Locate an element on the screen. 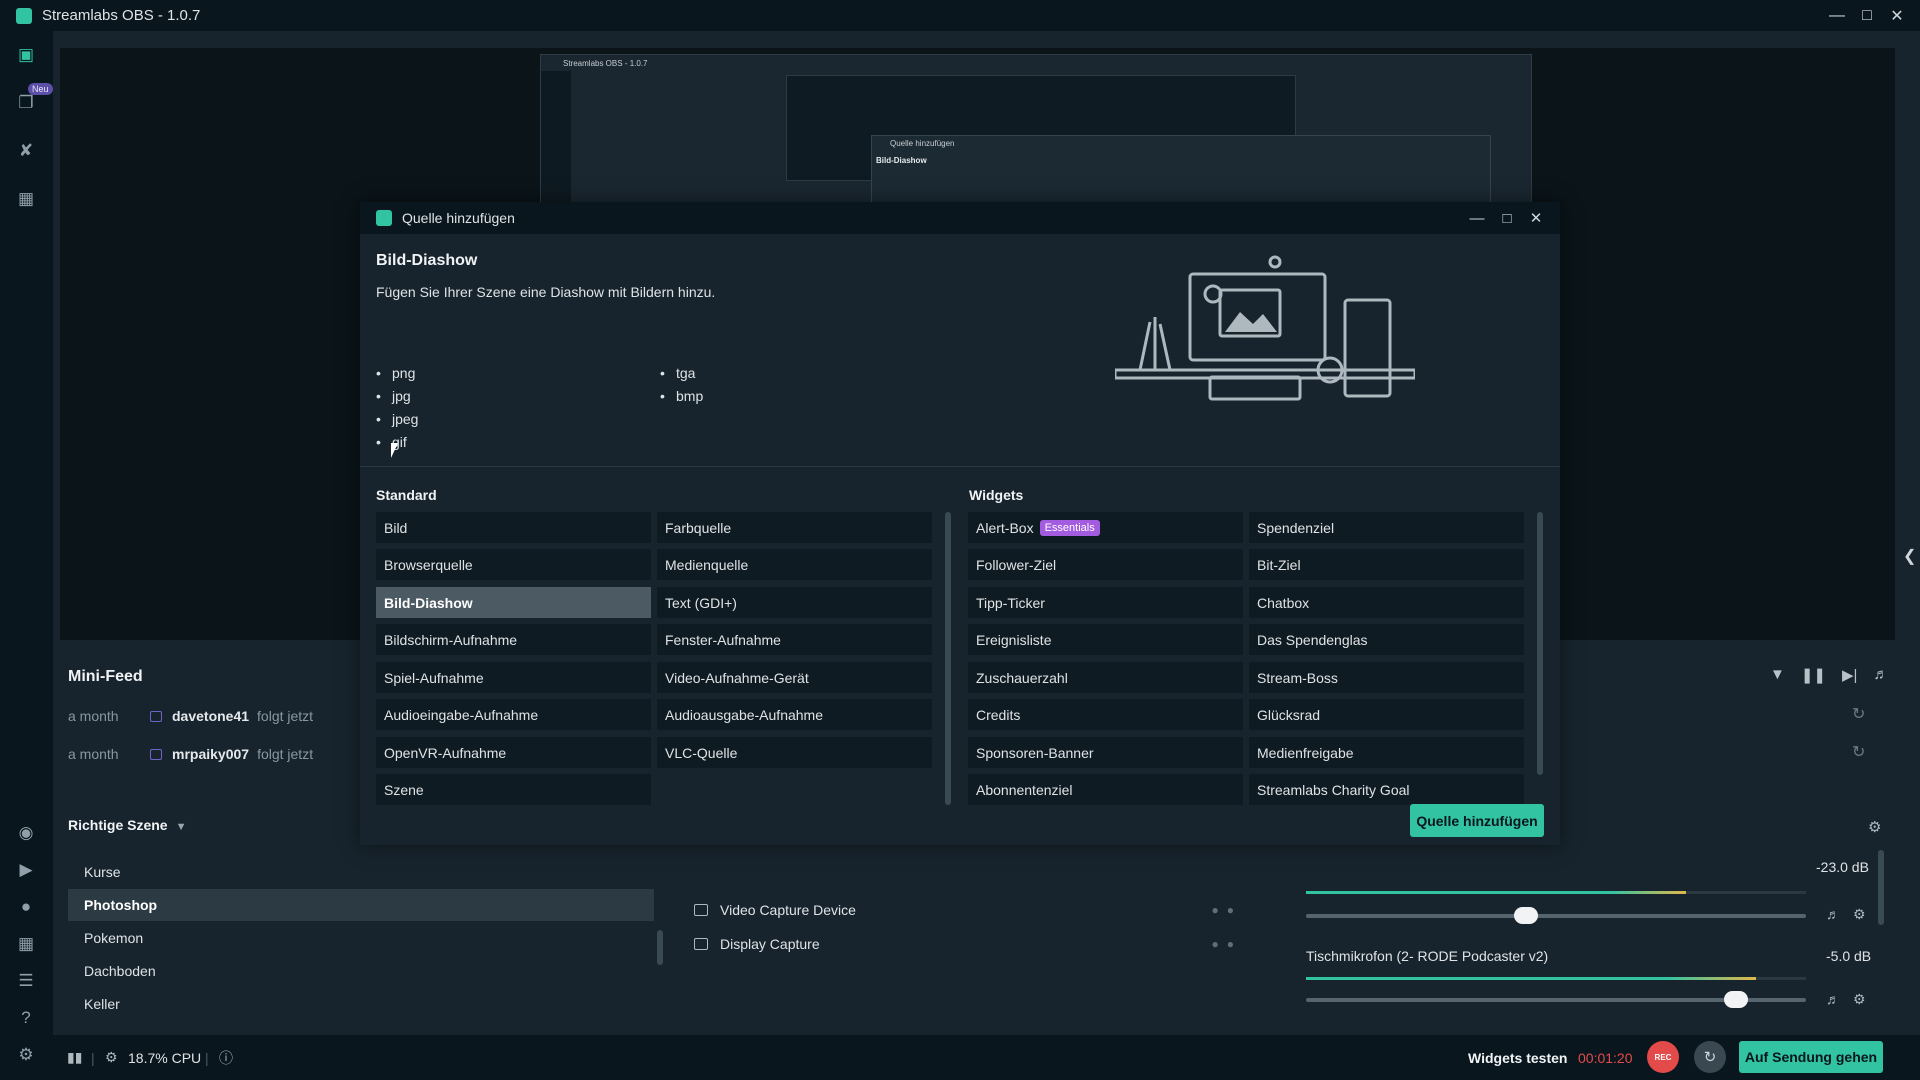 This screenshot has height=1080, width=1920. widget-option: Zuschauerzahl is located at coordinates (1105, 677).